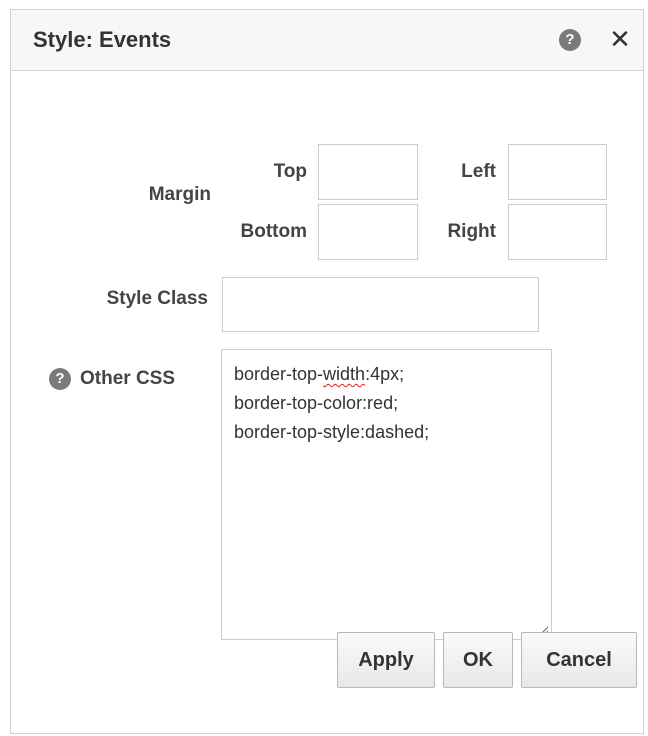 This screenshot has width=648, height=736. I want to click on style-class-label: Style Class, so click(157, 298).